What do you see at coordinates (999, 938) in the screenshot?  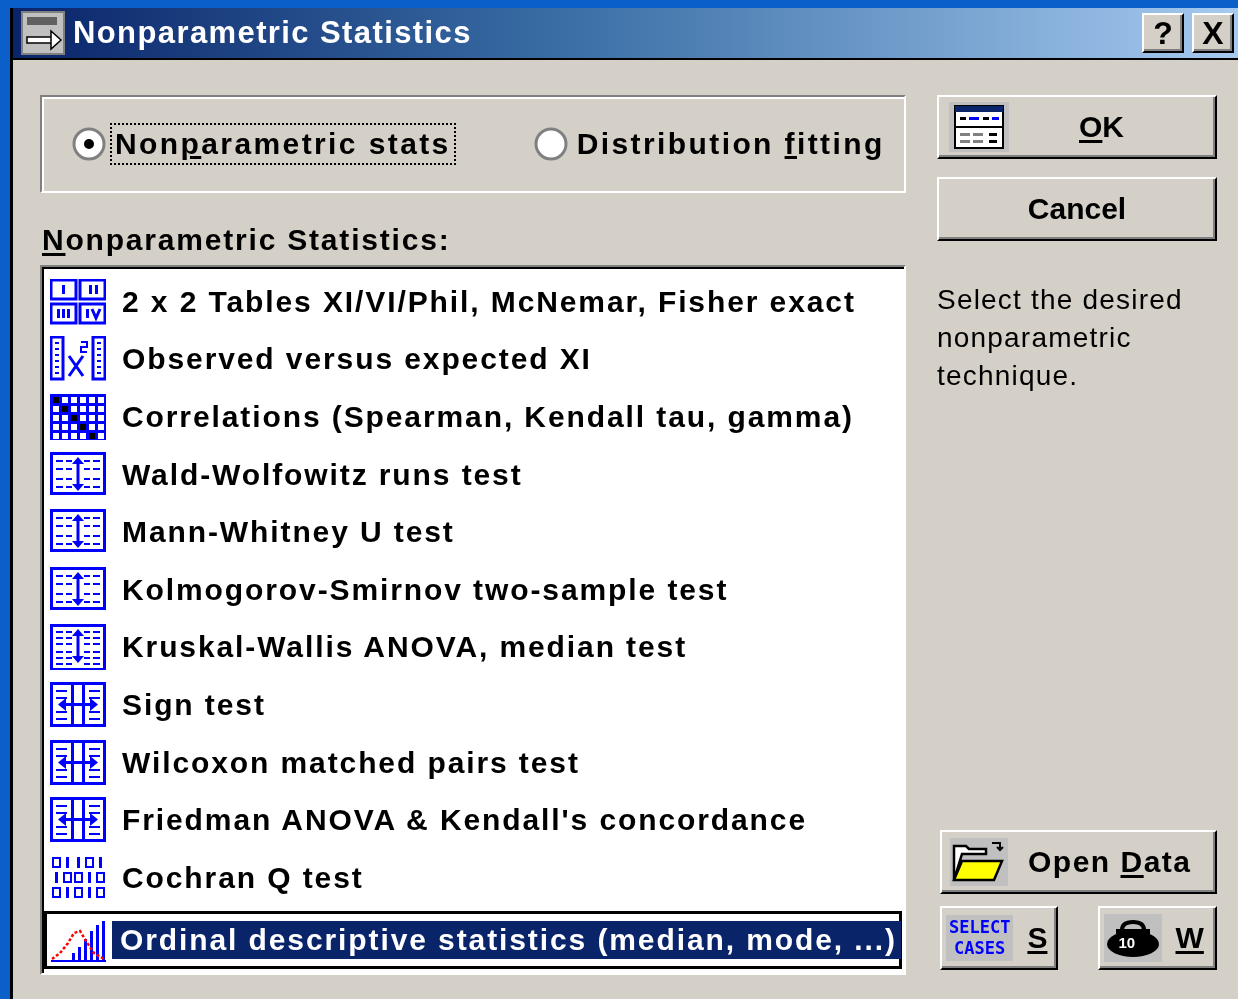 I see `select-cases-button: SELECT CASES S` at bounding box center [999, 938].